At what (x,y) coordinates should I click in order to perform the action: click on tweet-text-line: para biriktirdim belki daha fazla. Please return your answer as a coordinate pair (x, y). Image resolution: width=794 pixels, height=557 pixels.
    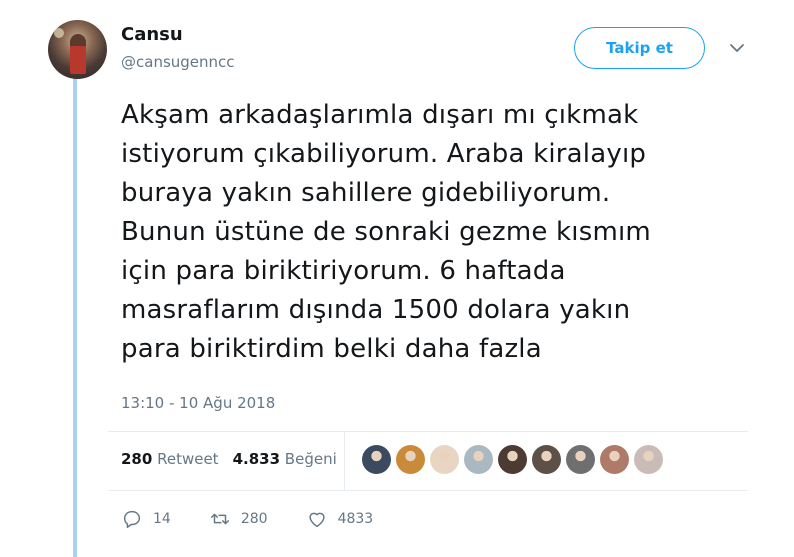
    Looking at the image, I should click on (331, 349).